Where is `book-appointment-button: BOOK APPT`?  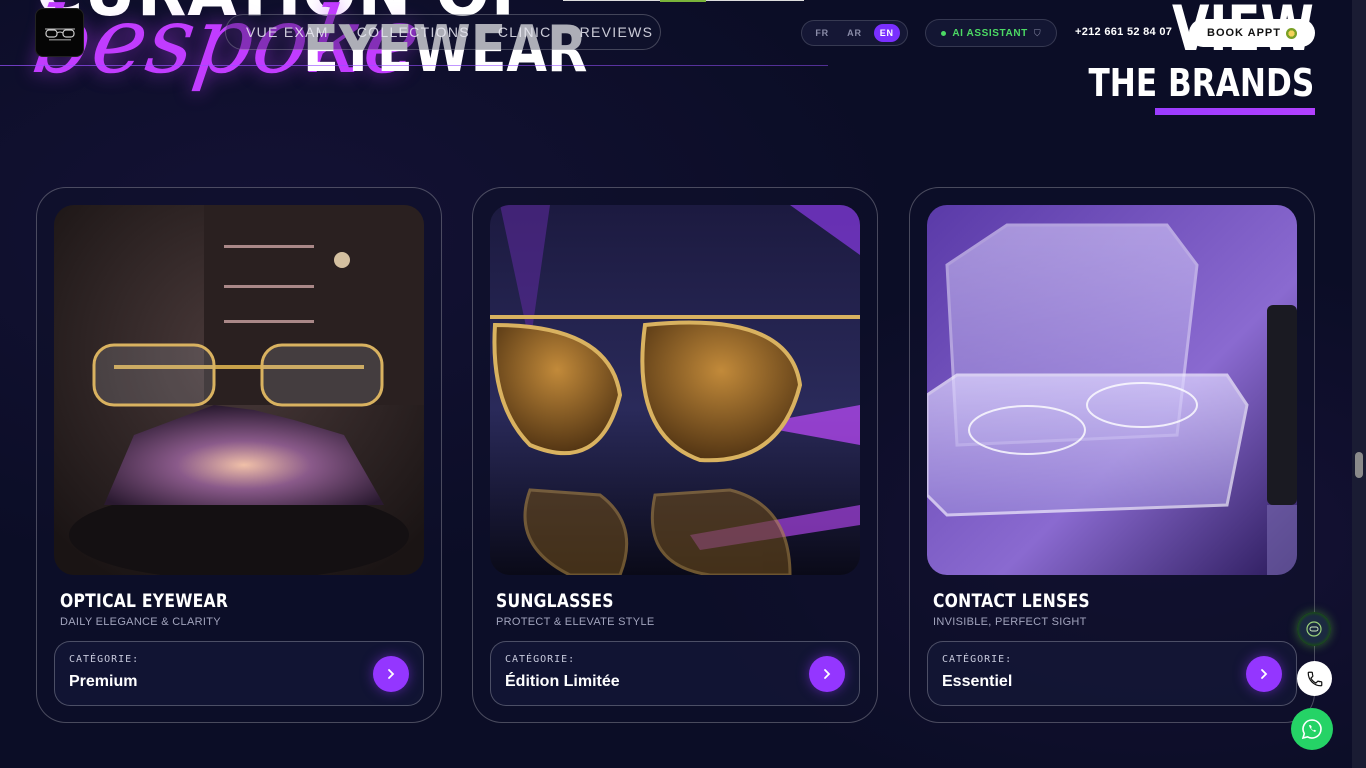
book-appointment-button: BOOK APPT is located at coordinates (1252, 33).